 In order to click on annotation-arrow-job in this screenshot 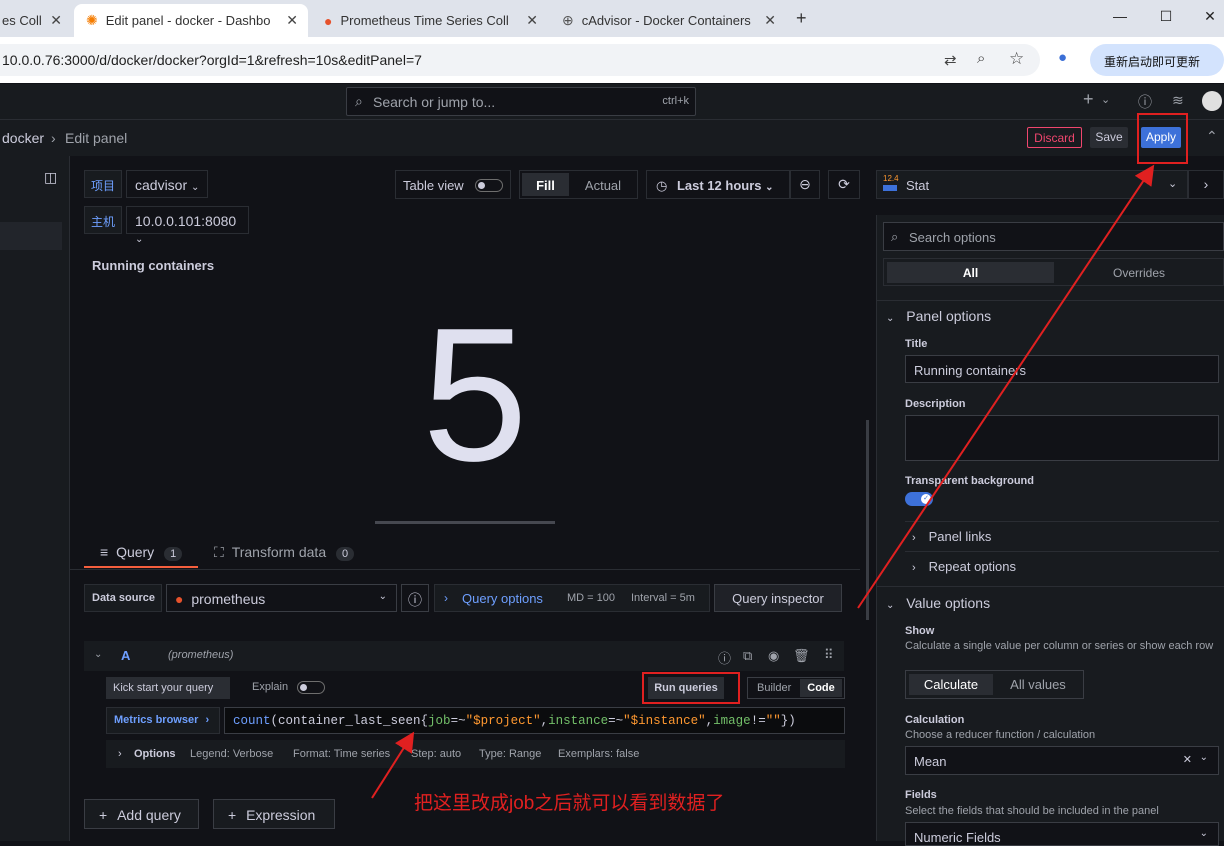, I will do `click(393, 765)`.